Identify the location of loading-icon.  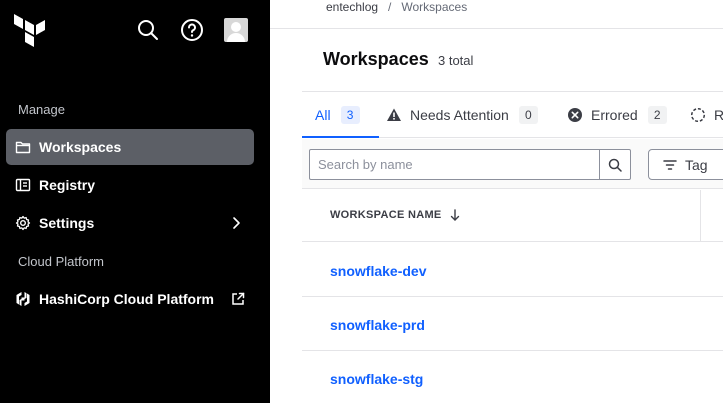
(698, 115).